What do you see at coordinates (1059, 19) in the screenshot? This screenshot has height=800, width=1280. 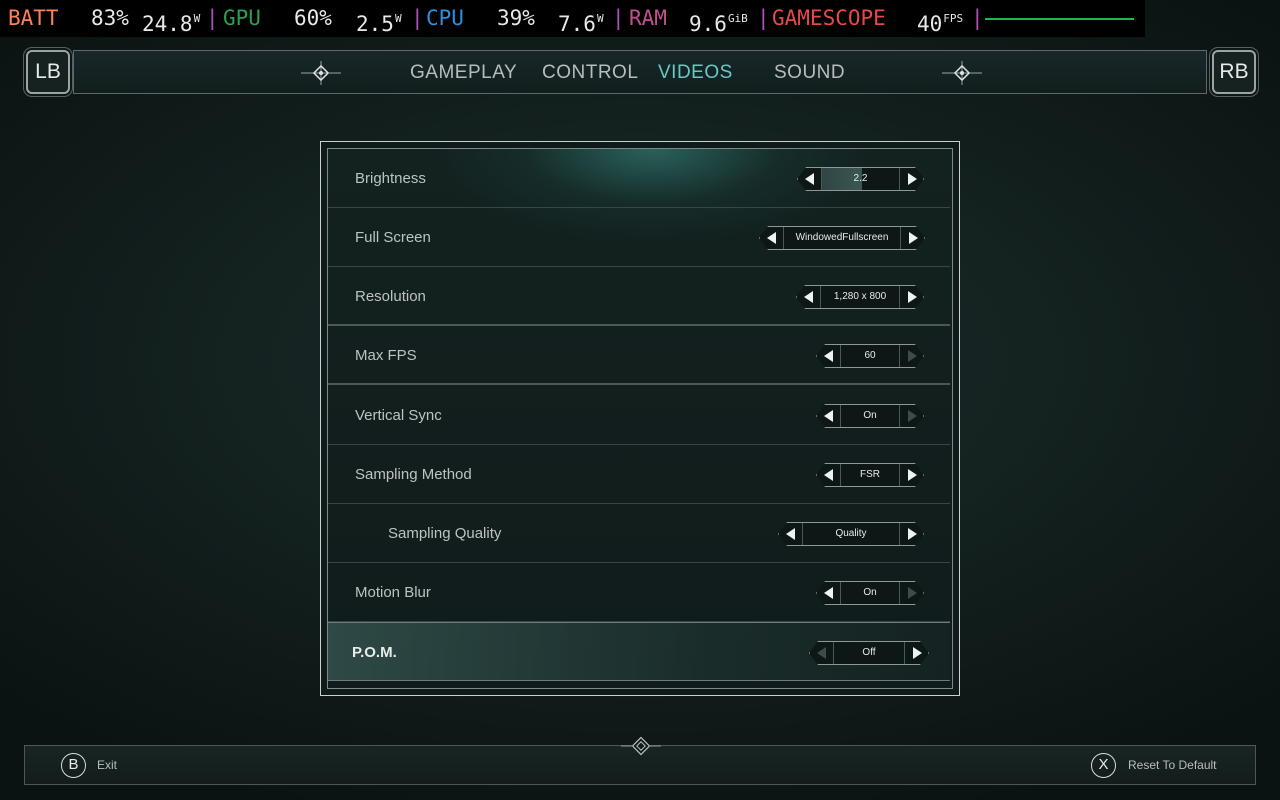 I see `fps-graph-line` at bounding box center [1059, 19].